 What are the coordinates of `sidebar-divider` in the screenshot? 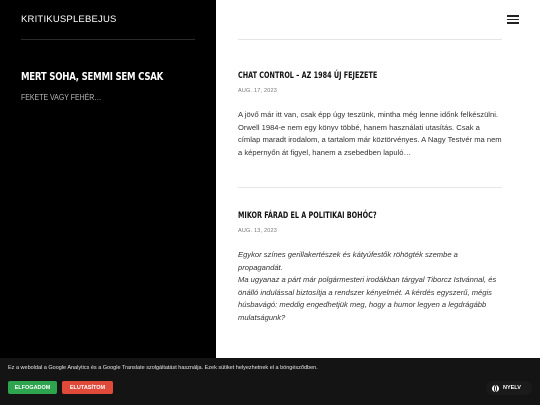 It's located at (108, 39).